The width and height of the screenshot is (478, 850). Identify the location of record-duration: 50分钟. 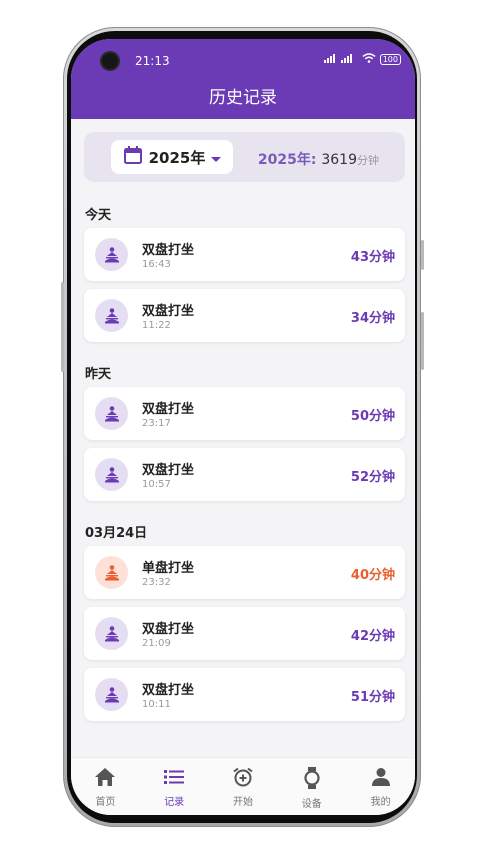
(372, 416).